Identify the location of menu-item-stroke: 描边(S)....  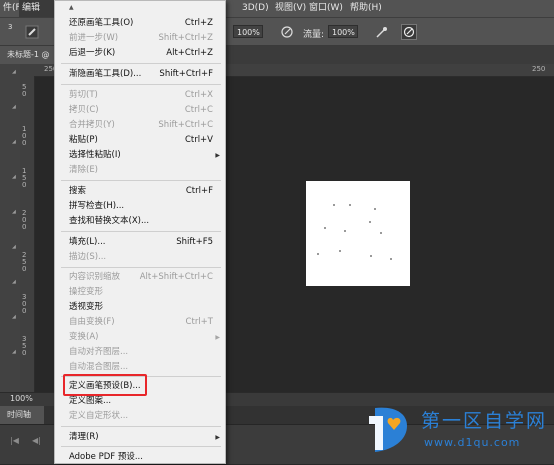
(140, 257).